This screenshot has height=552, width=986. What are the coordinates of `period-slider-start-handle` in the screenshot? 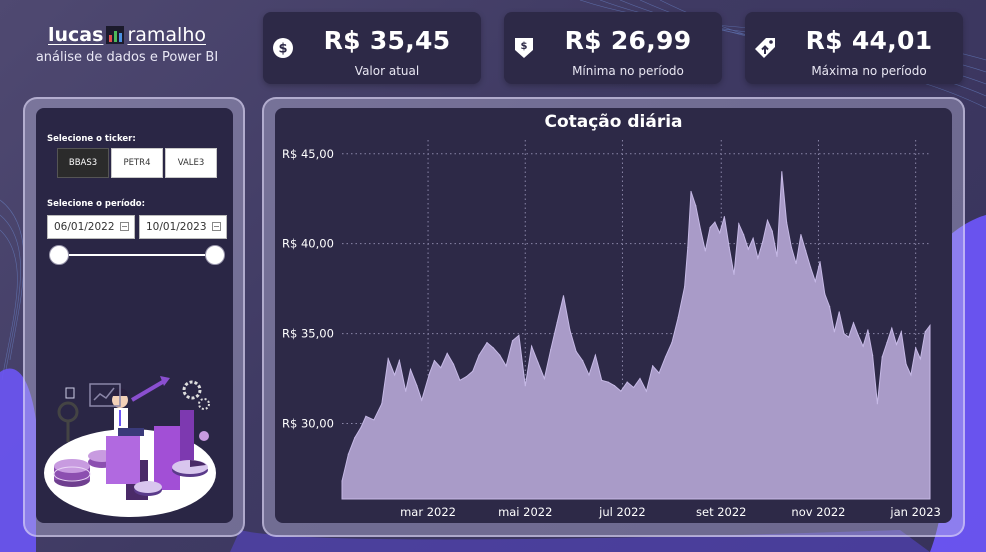 It's located at (59, 255).